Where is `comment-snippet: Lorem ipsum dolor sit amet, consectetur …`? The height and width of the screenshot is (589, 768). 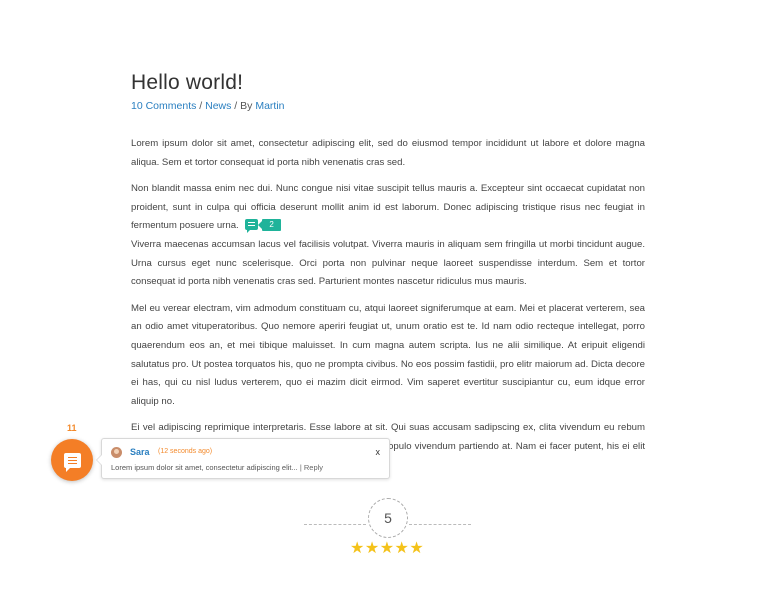 comment-snippet: Lorem ipsum dolor sit amet, consectetur … is located at coordinates (217, 467).